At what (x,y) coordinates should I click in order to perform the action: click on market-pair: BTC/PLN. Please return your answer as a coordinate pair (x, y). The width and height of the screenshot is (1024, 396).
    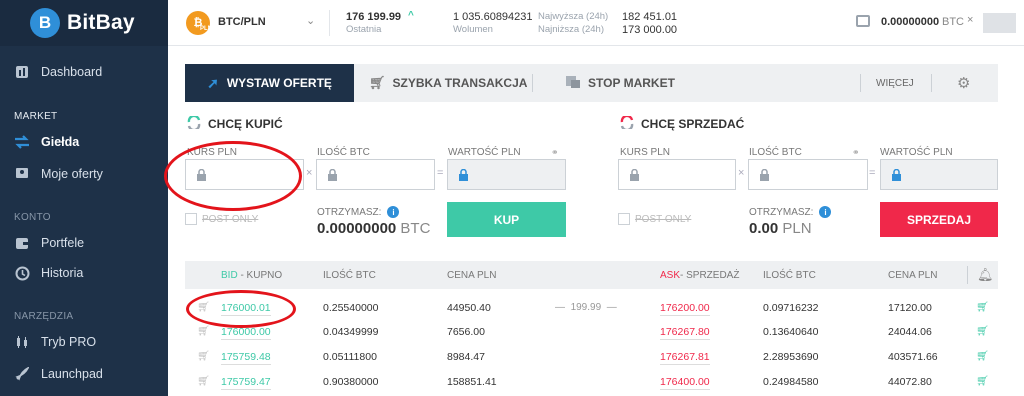
    Looking at the image, I should click on (242, 22).